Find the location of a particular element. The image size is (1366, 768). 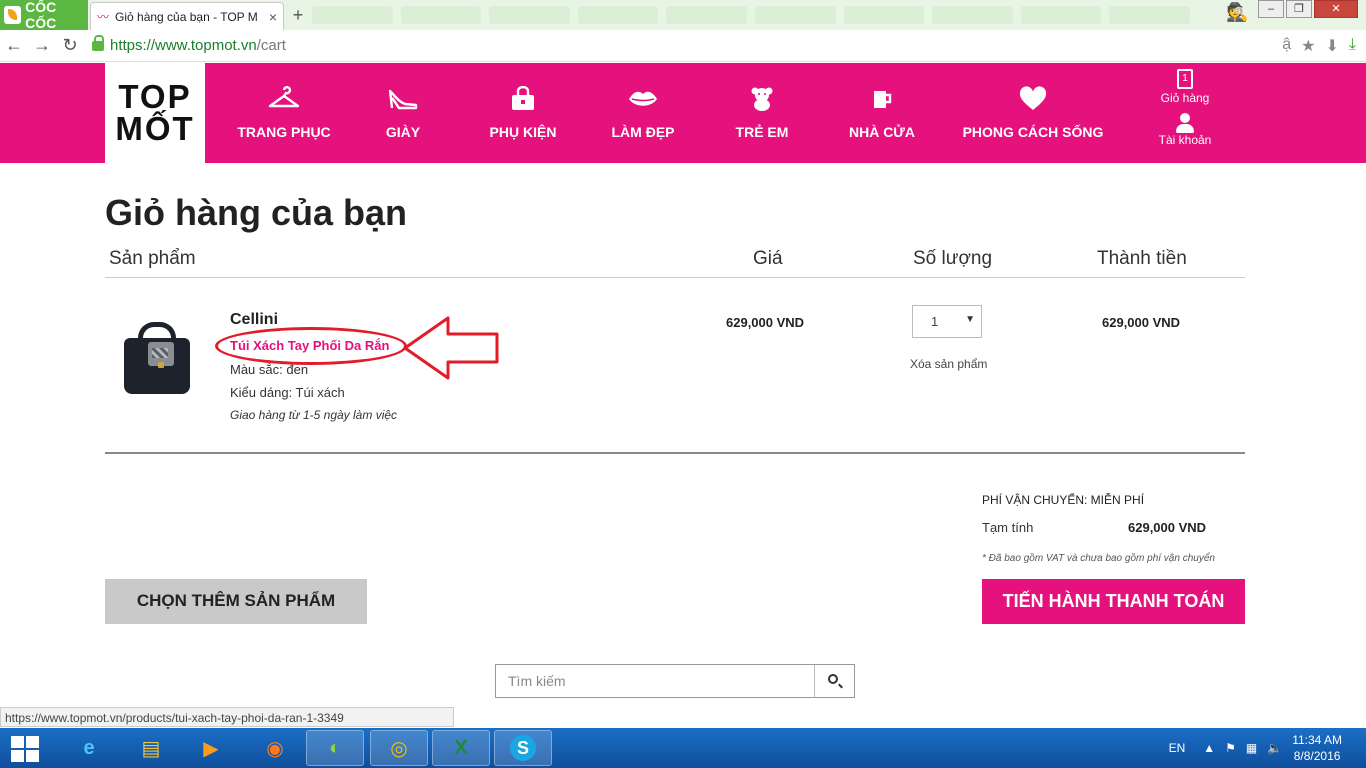

topmot-logo: TOP MỐT is located at coordinates (155, 113).